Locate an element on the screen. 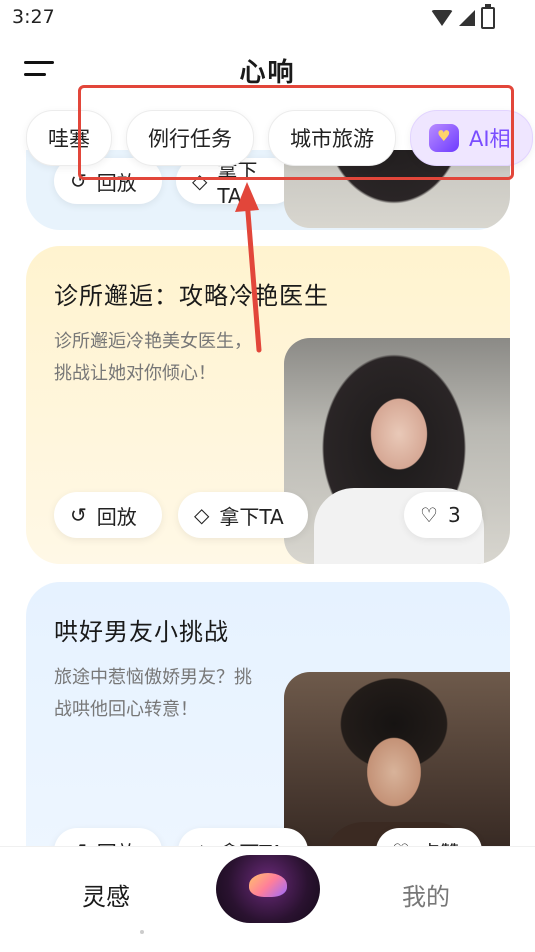  like-button: ♡ 3 is located at coordinates (443, 515).